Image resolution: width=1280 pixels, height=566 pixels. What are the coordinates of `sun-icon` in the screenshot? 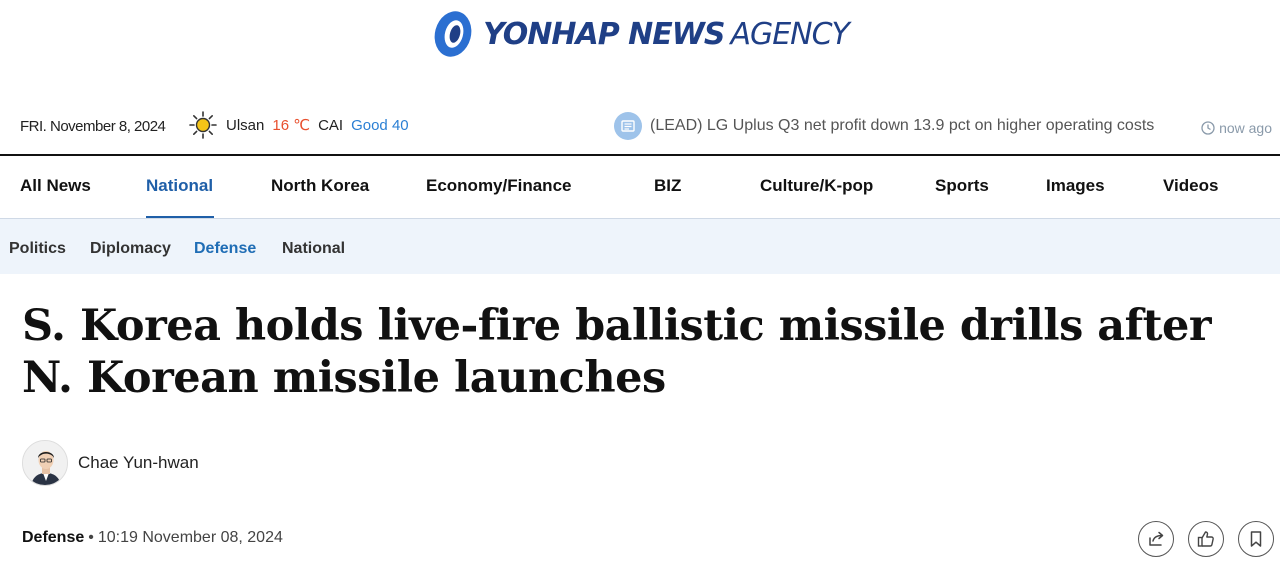 It's located at (203, 125).